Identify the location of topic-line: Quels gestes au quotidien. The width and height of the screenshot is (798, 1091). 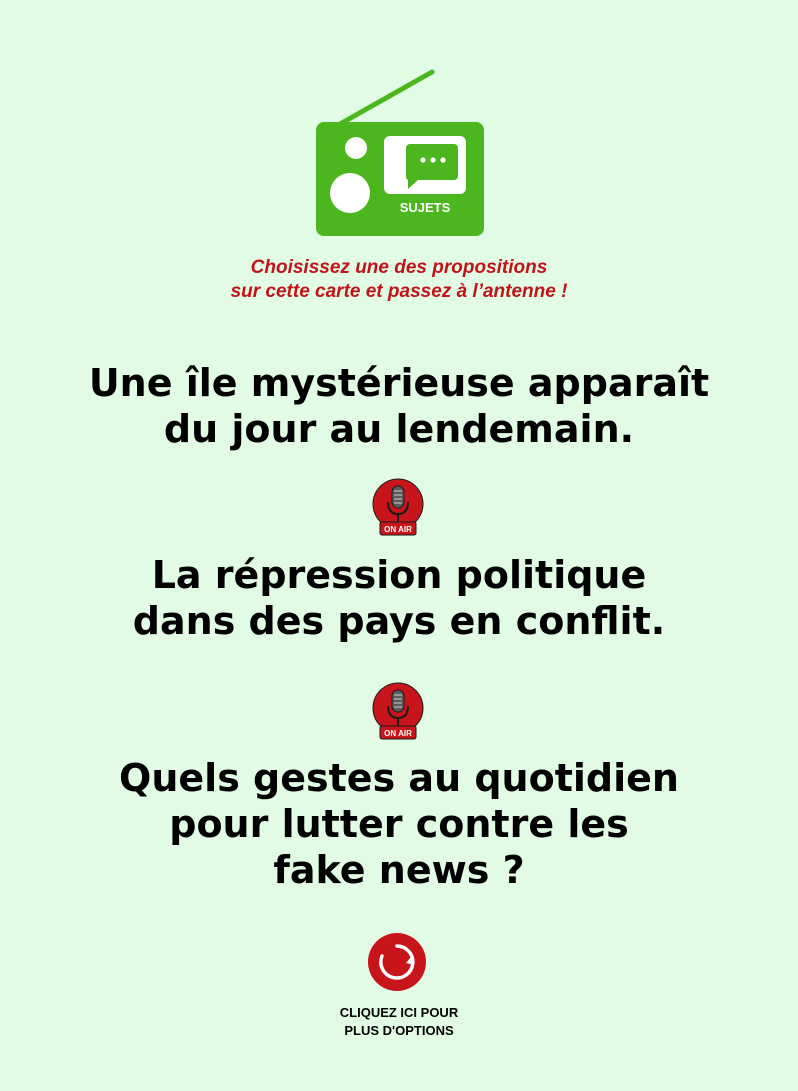
(399, 778).